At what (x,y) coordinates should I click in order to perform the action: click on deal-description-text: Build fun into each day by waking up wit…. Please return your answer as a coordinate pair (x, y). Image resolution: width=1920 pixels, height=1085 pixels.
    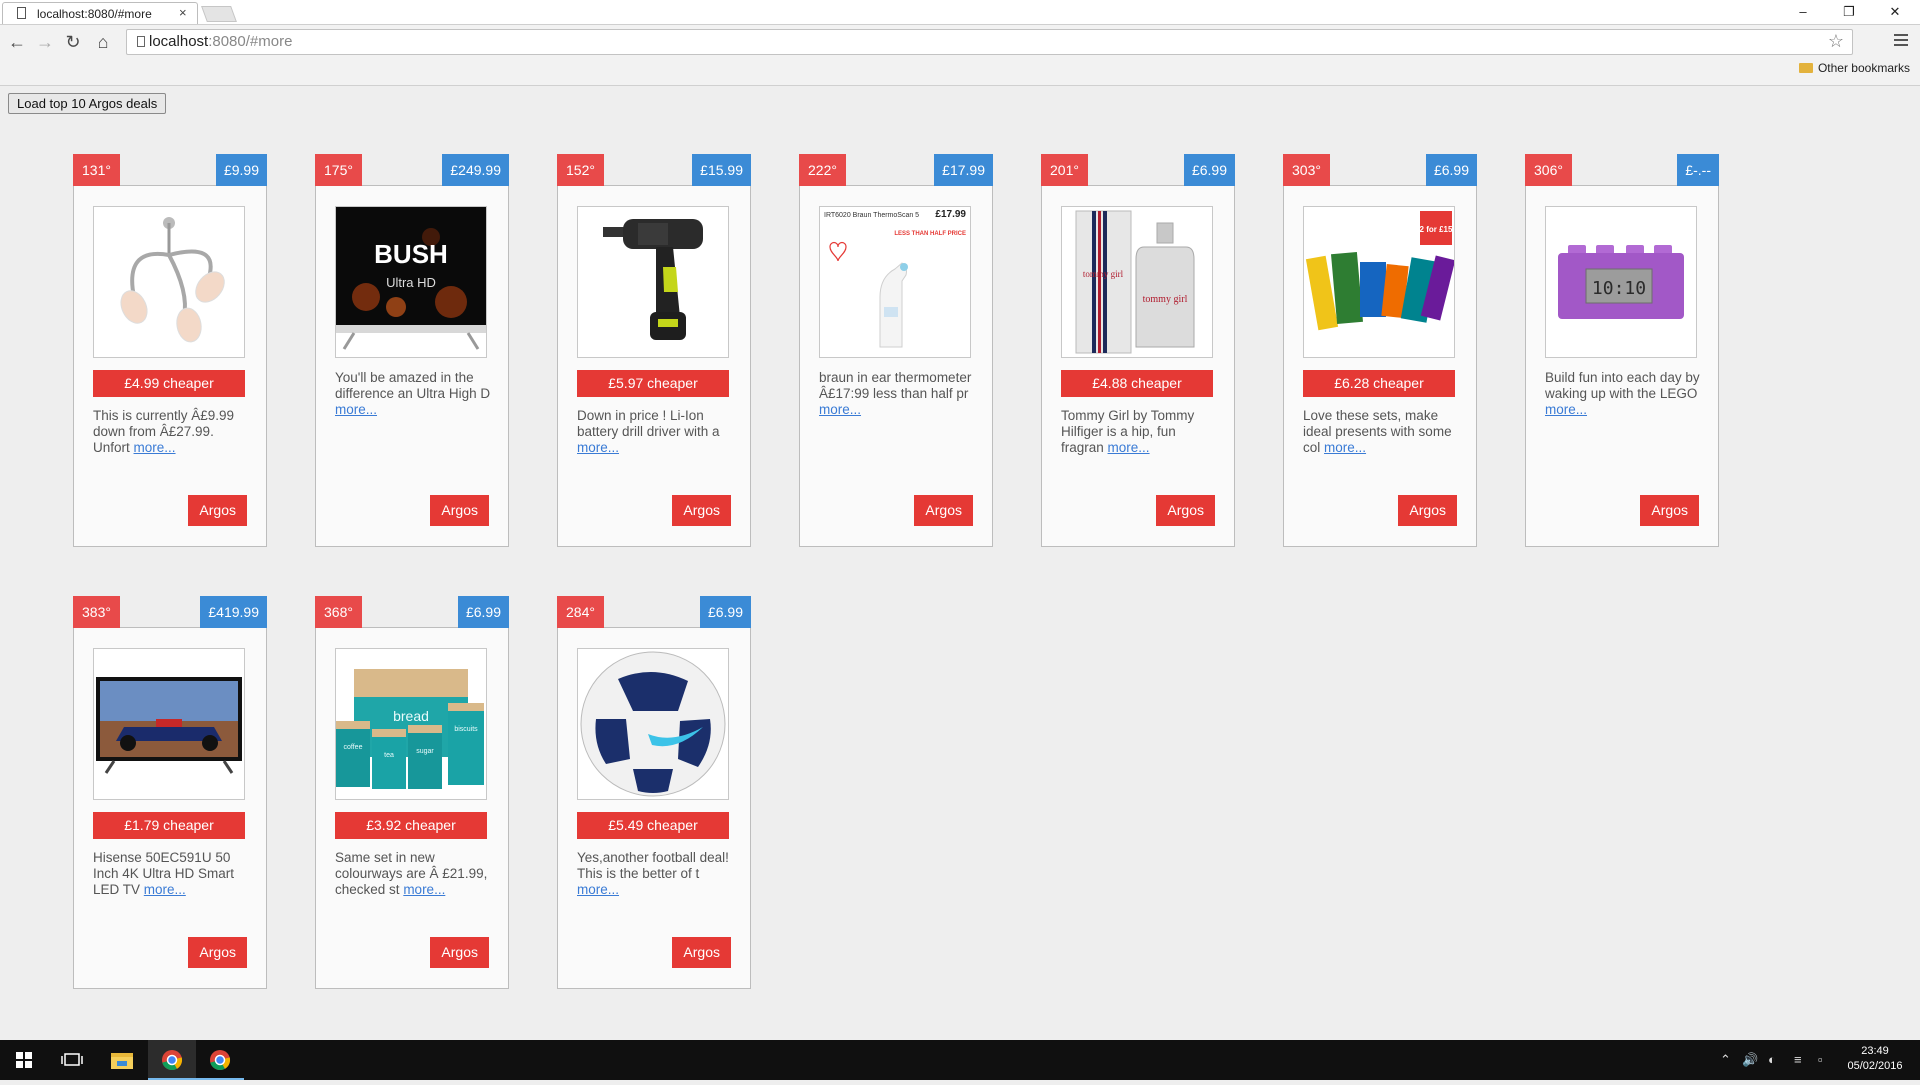
    Looking at the image, I should click on (1622, 385).